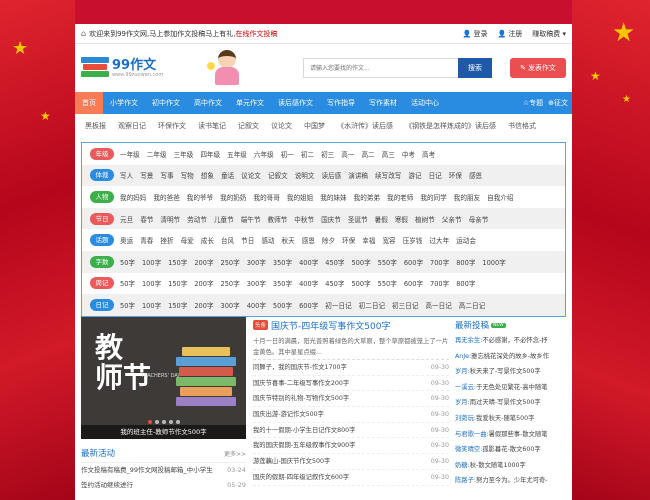 The height and width of the screenshot is (500, 650). I want to click on category-link: 50字, so click(127, 305).